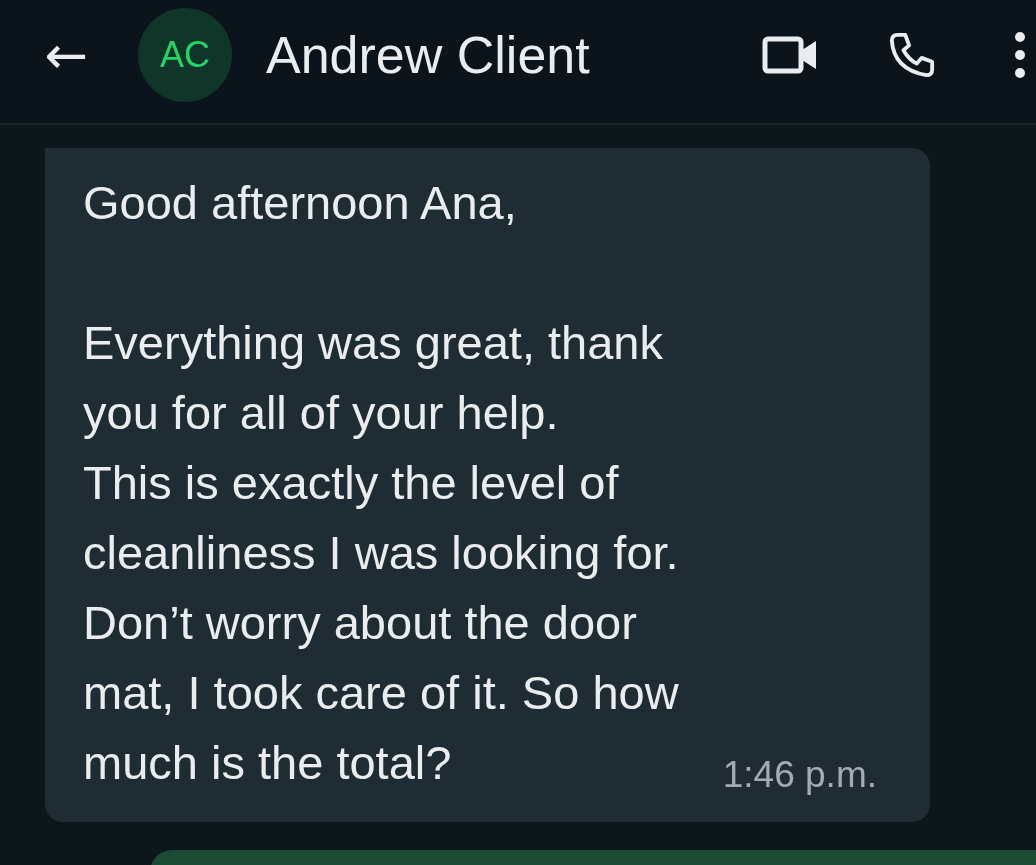 The image size is (1036, 865). What do you see at coordinates (790, 54) in the screenshot?
I see `video-call-icon` at bounding box center [790, 54].